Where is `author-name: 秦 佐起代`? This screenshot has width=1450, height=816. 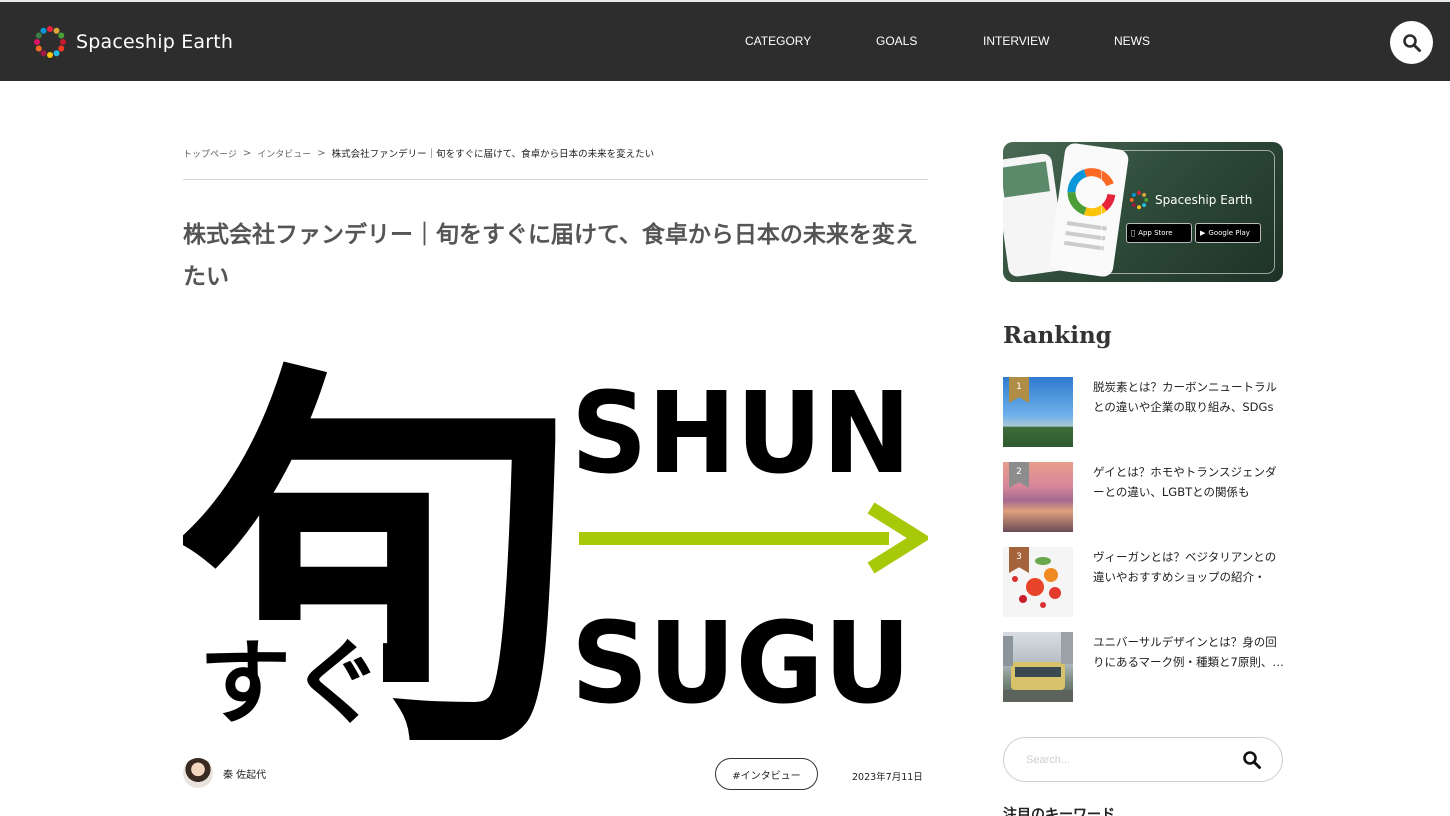 author-name: 秦 佐起代 is located at coordinates (245, 775).